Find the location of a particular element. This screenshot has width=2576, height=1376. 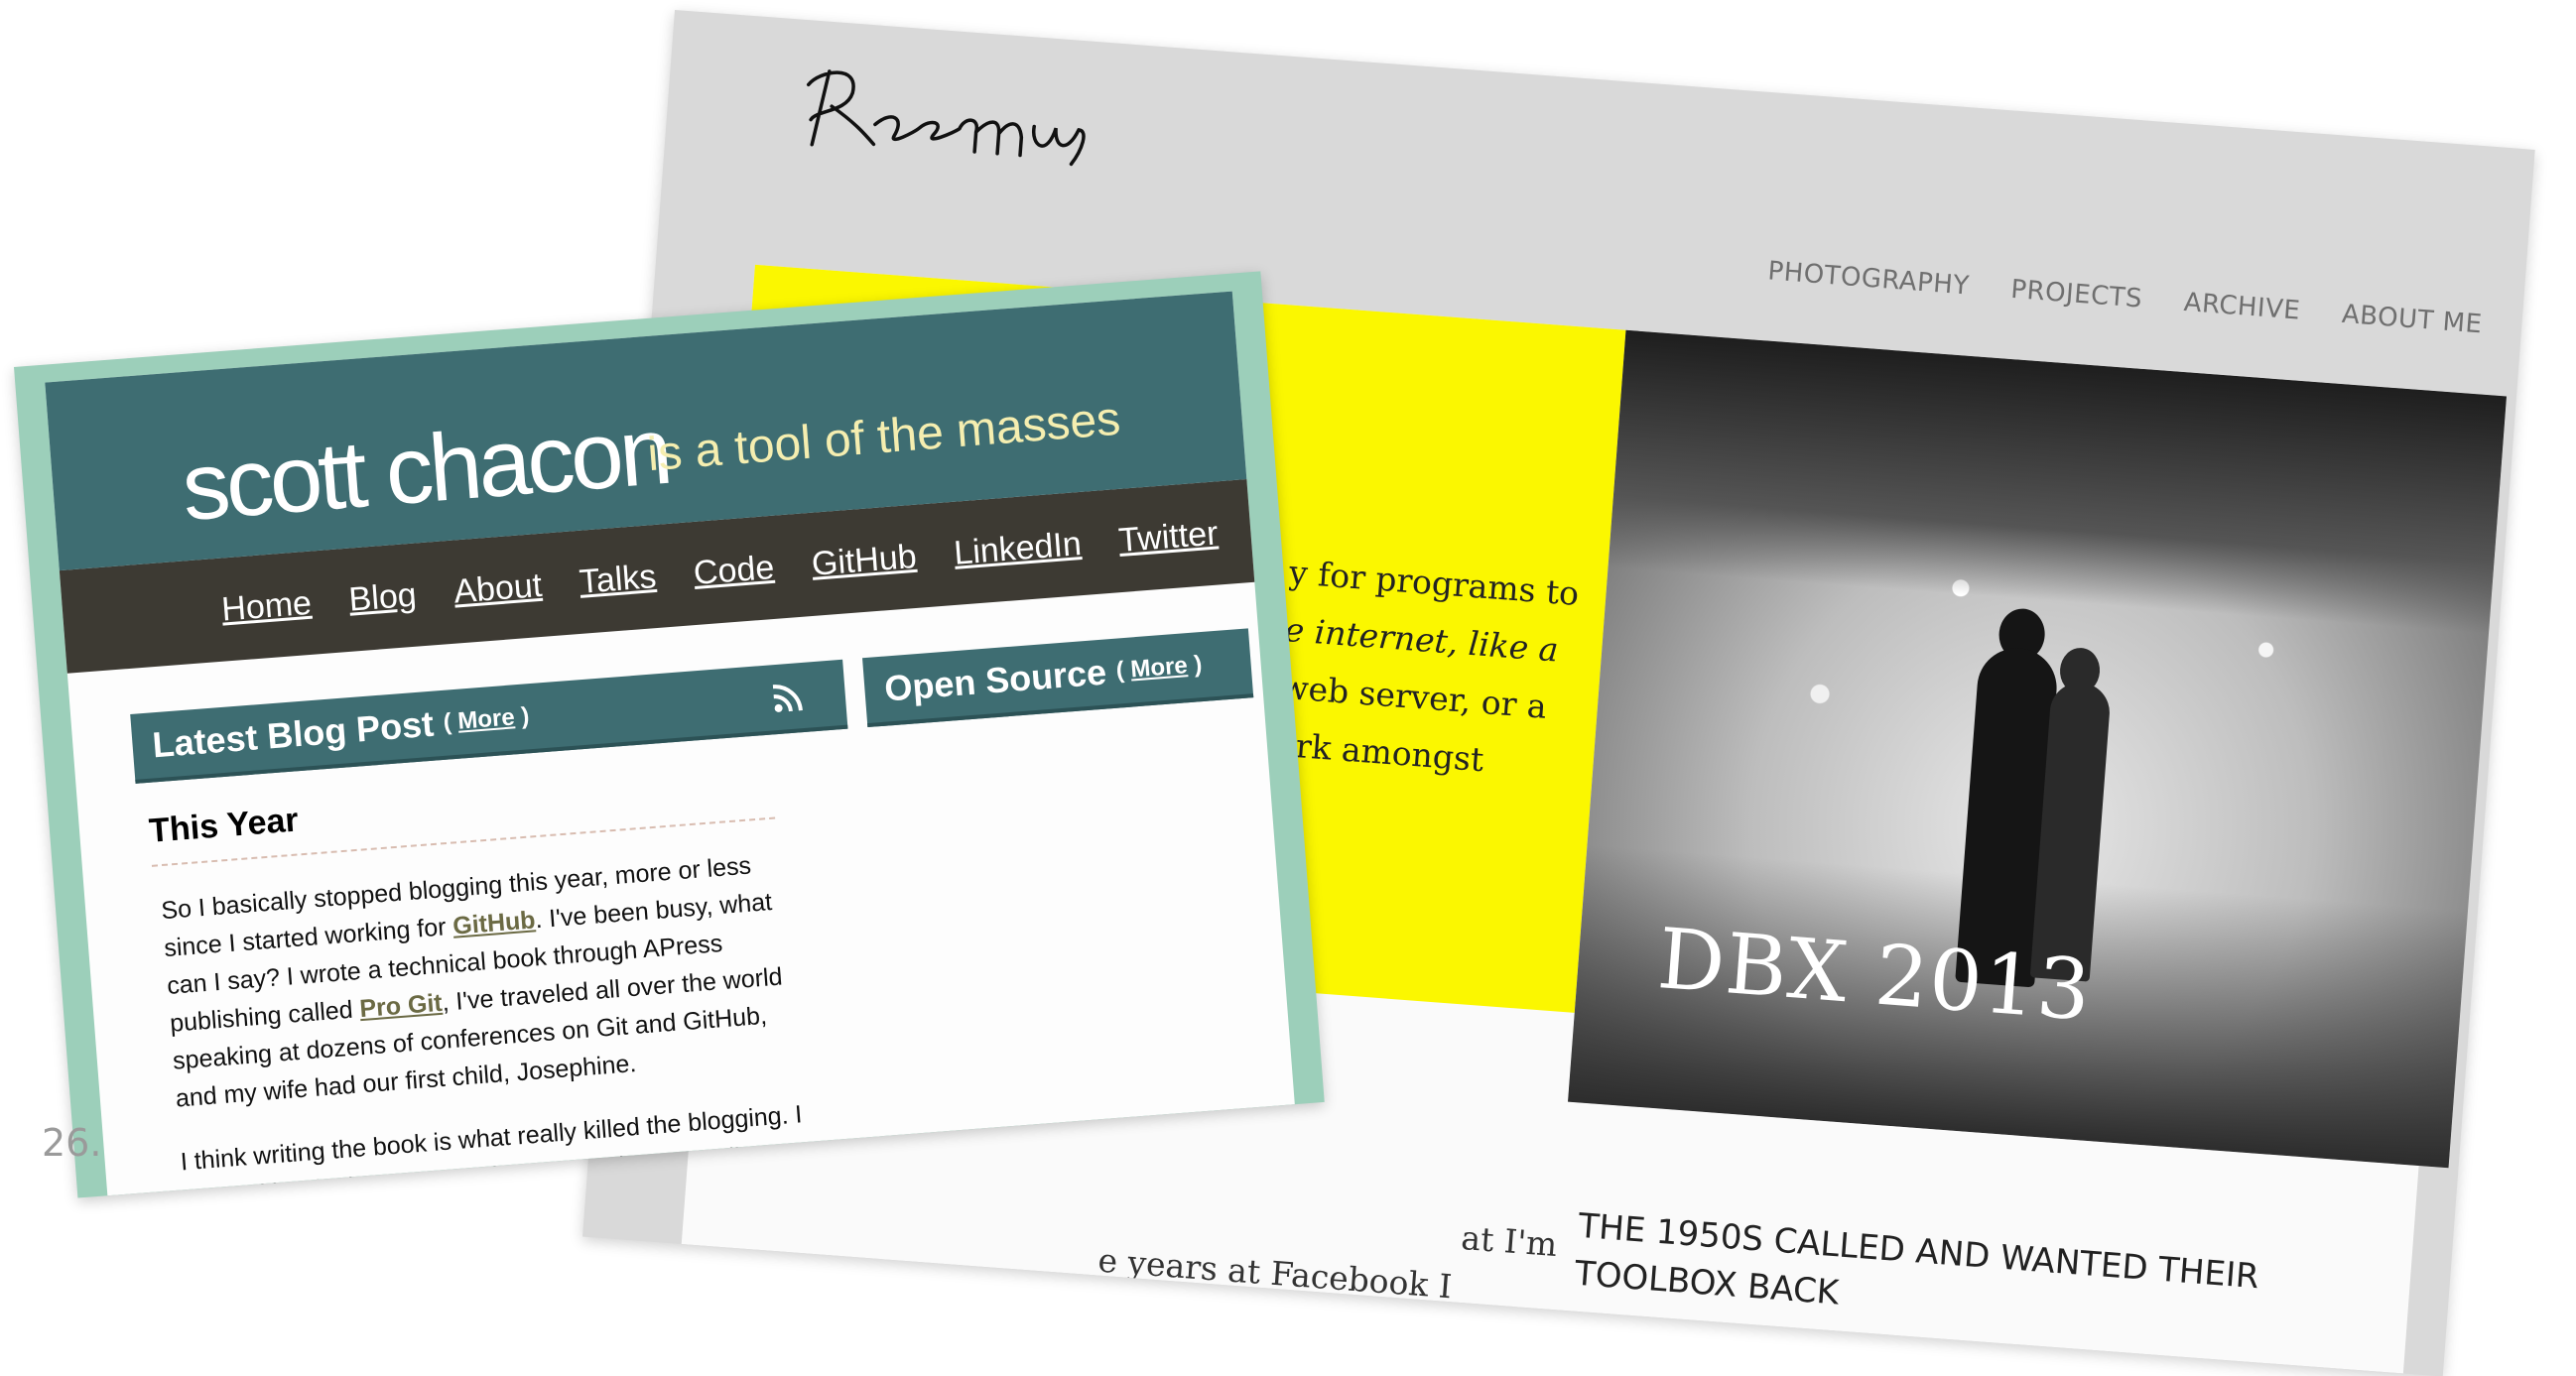

nav-code: Code is located at coordinates (735, 570).